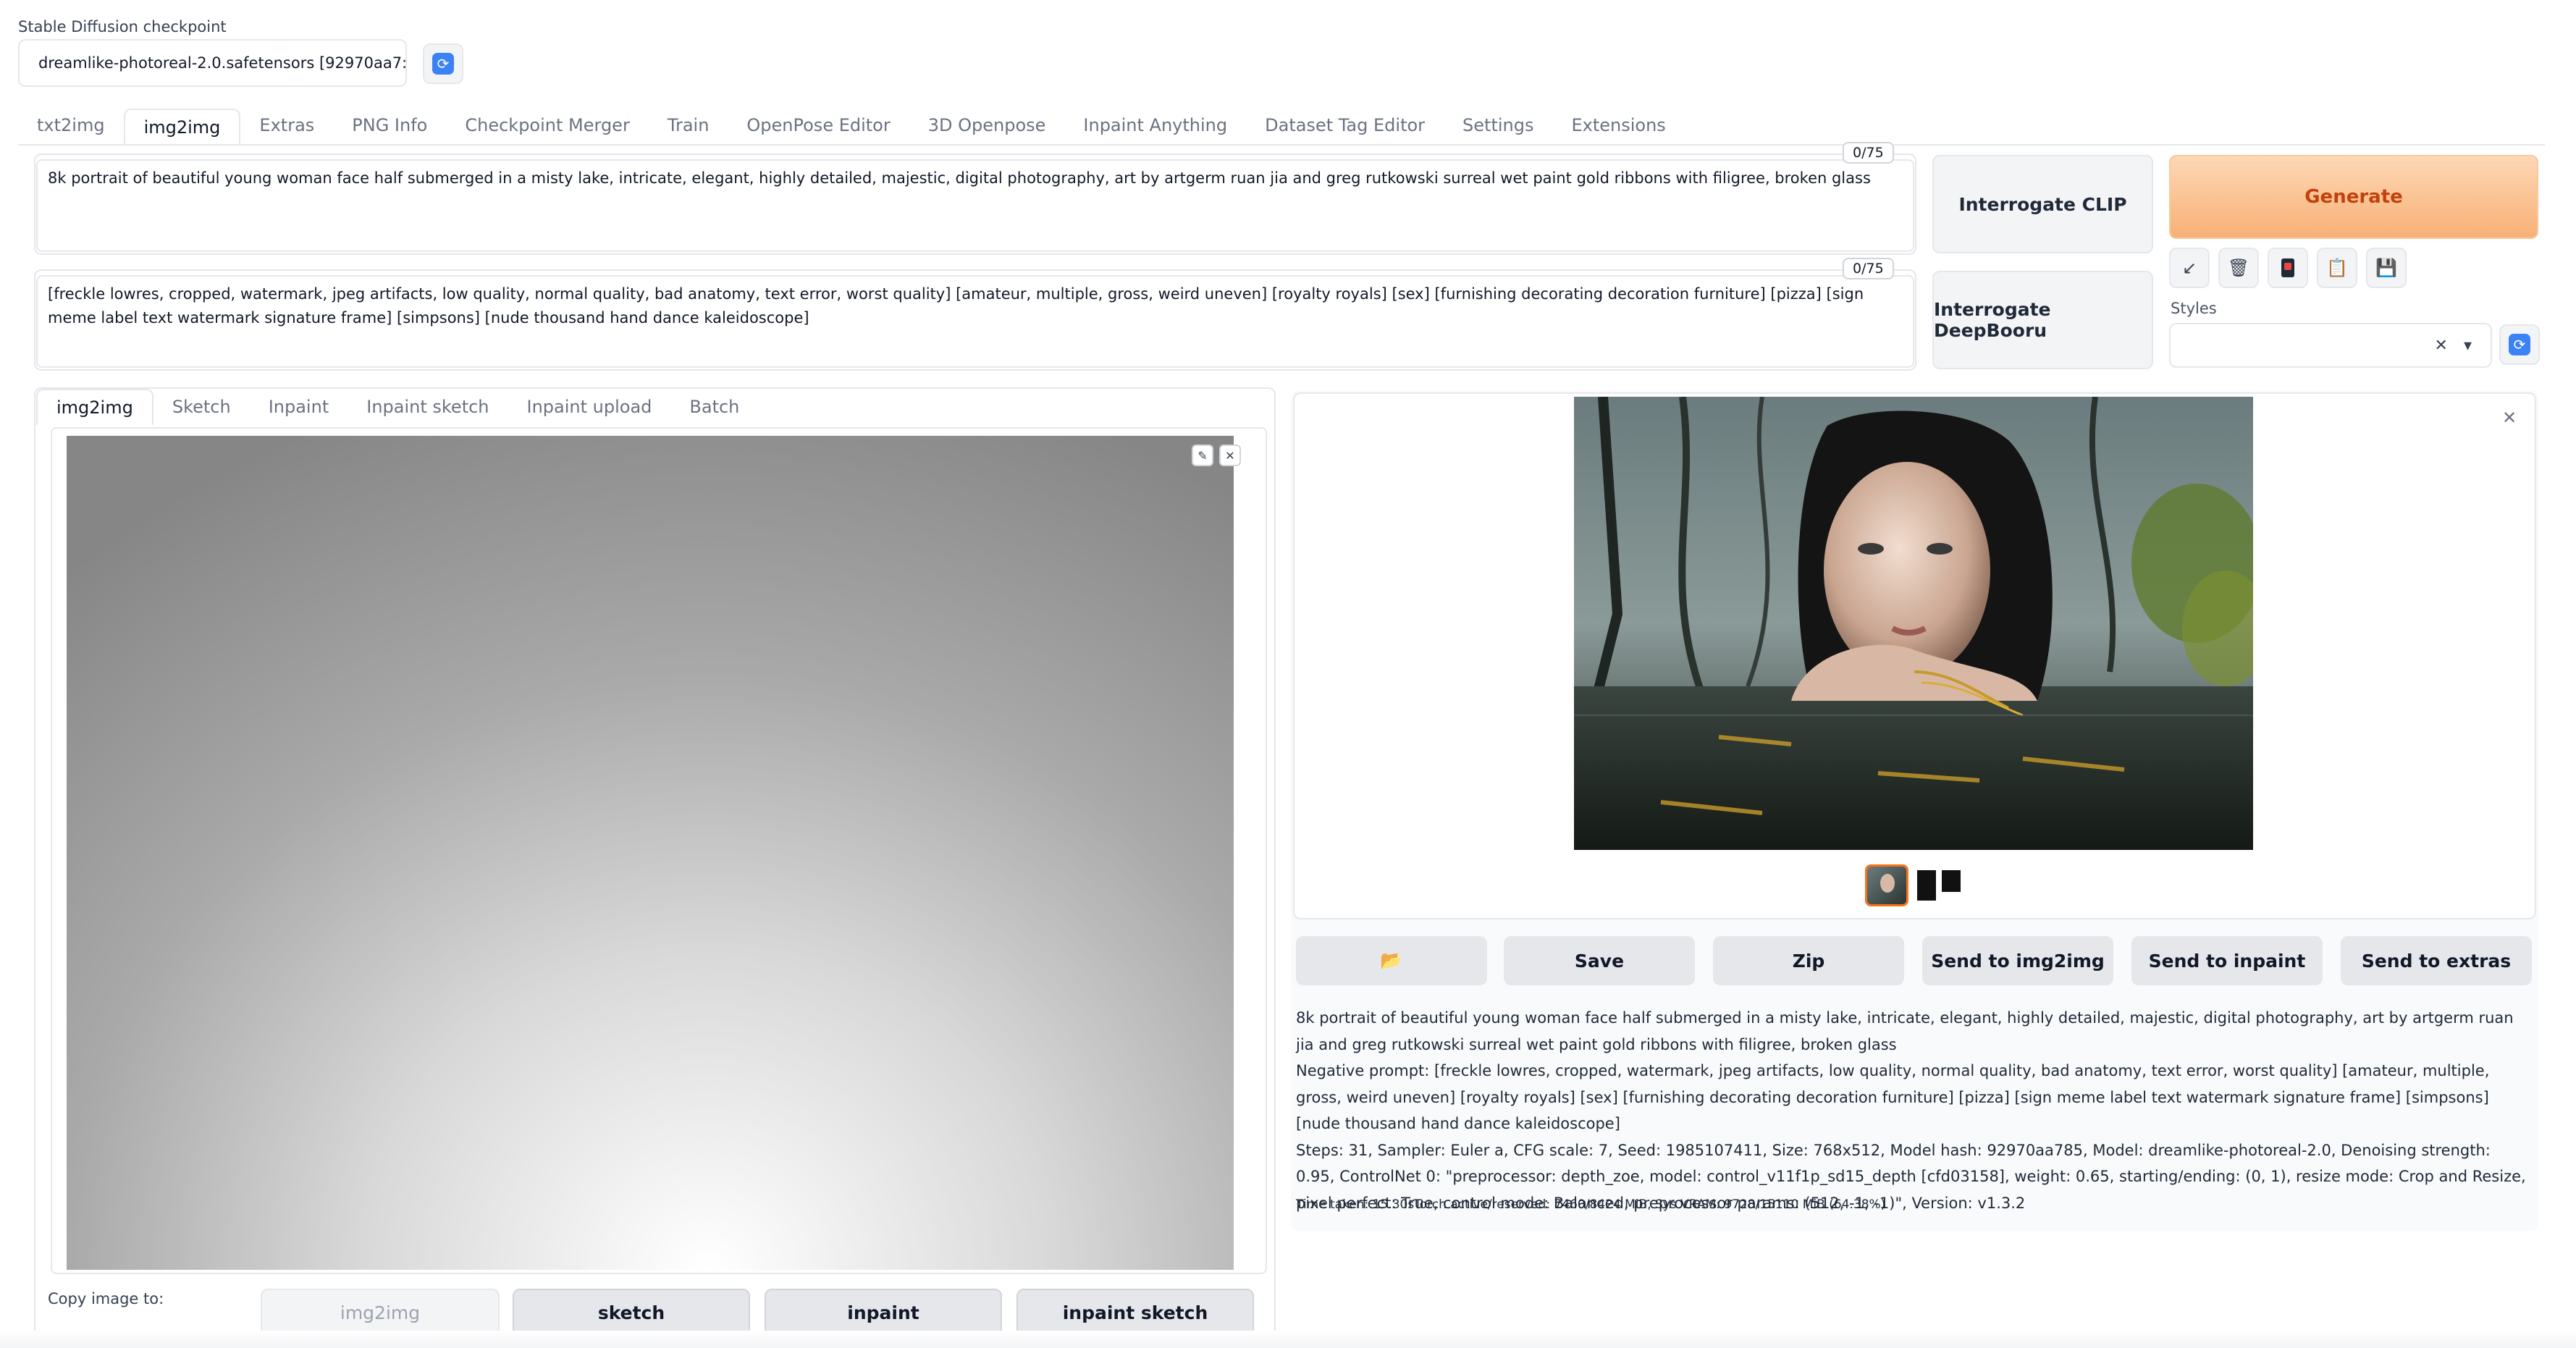  What do you see at coordinates (299, 407) in the screenshot?
I see `subtab-inpaint: Inpaint` at bounding box center [299, 407].